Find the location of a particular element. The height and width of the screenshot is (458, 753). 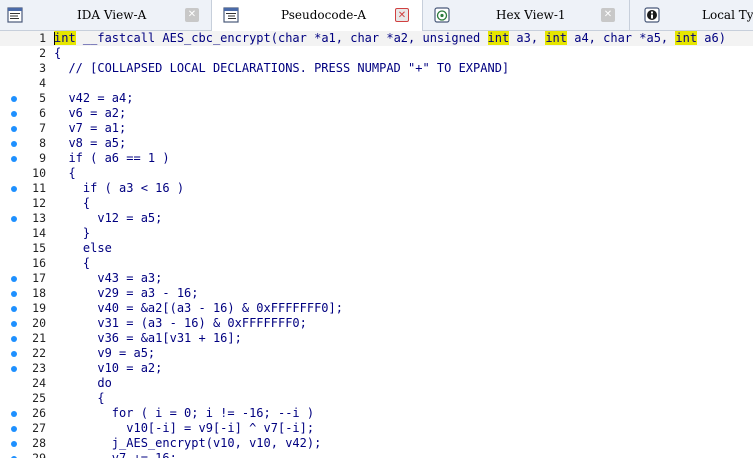

code-segment: j_AES_encrypt(v10, v10, v42); is located at coordinates (188, 443).